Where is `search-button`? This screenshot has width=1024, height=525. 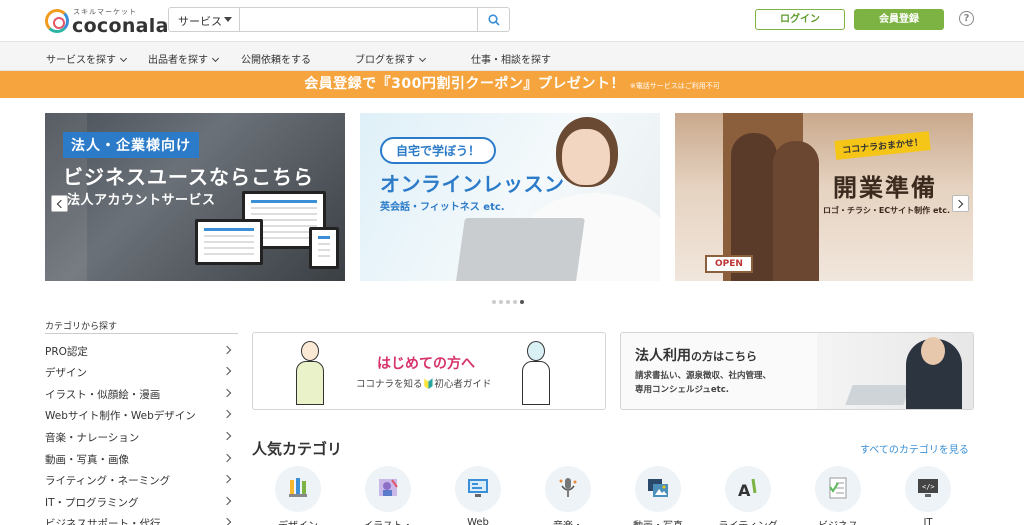 search-button is located at coordinates (493, 19).